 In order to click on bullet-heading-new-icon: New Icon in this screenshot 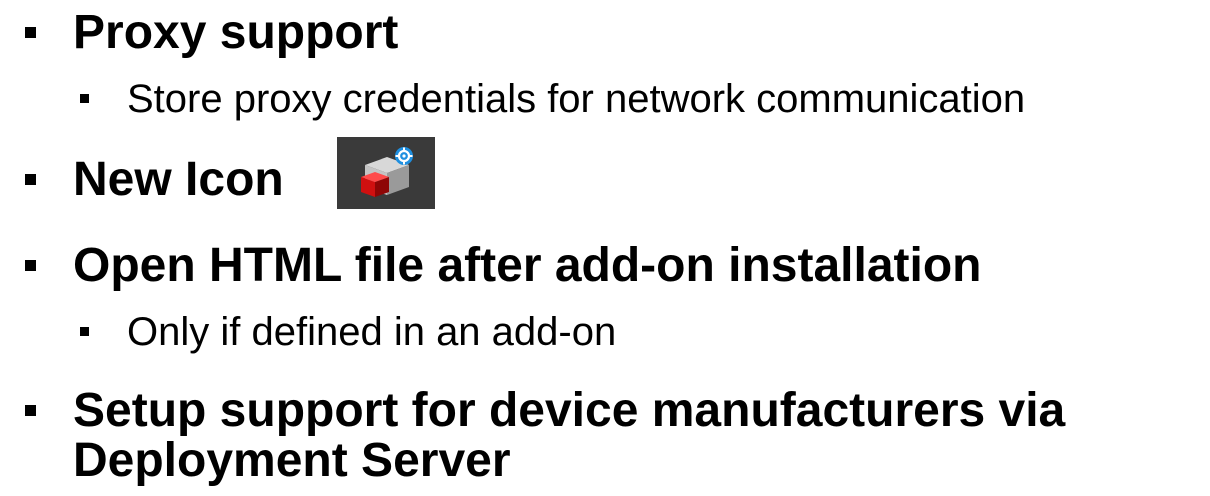, I will do `click(178, 179)`.